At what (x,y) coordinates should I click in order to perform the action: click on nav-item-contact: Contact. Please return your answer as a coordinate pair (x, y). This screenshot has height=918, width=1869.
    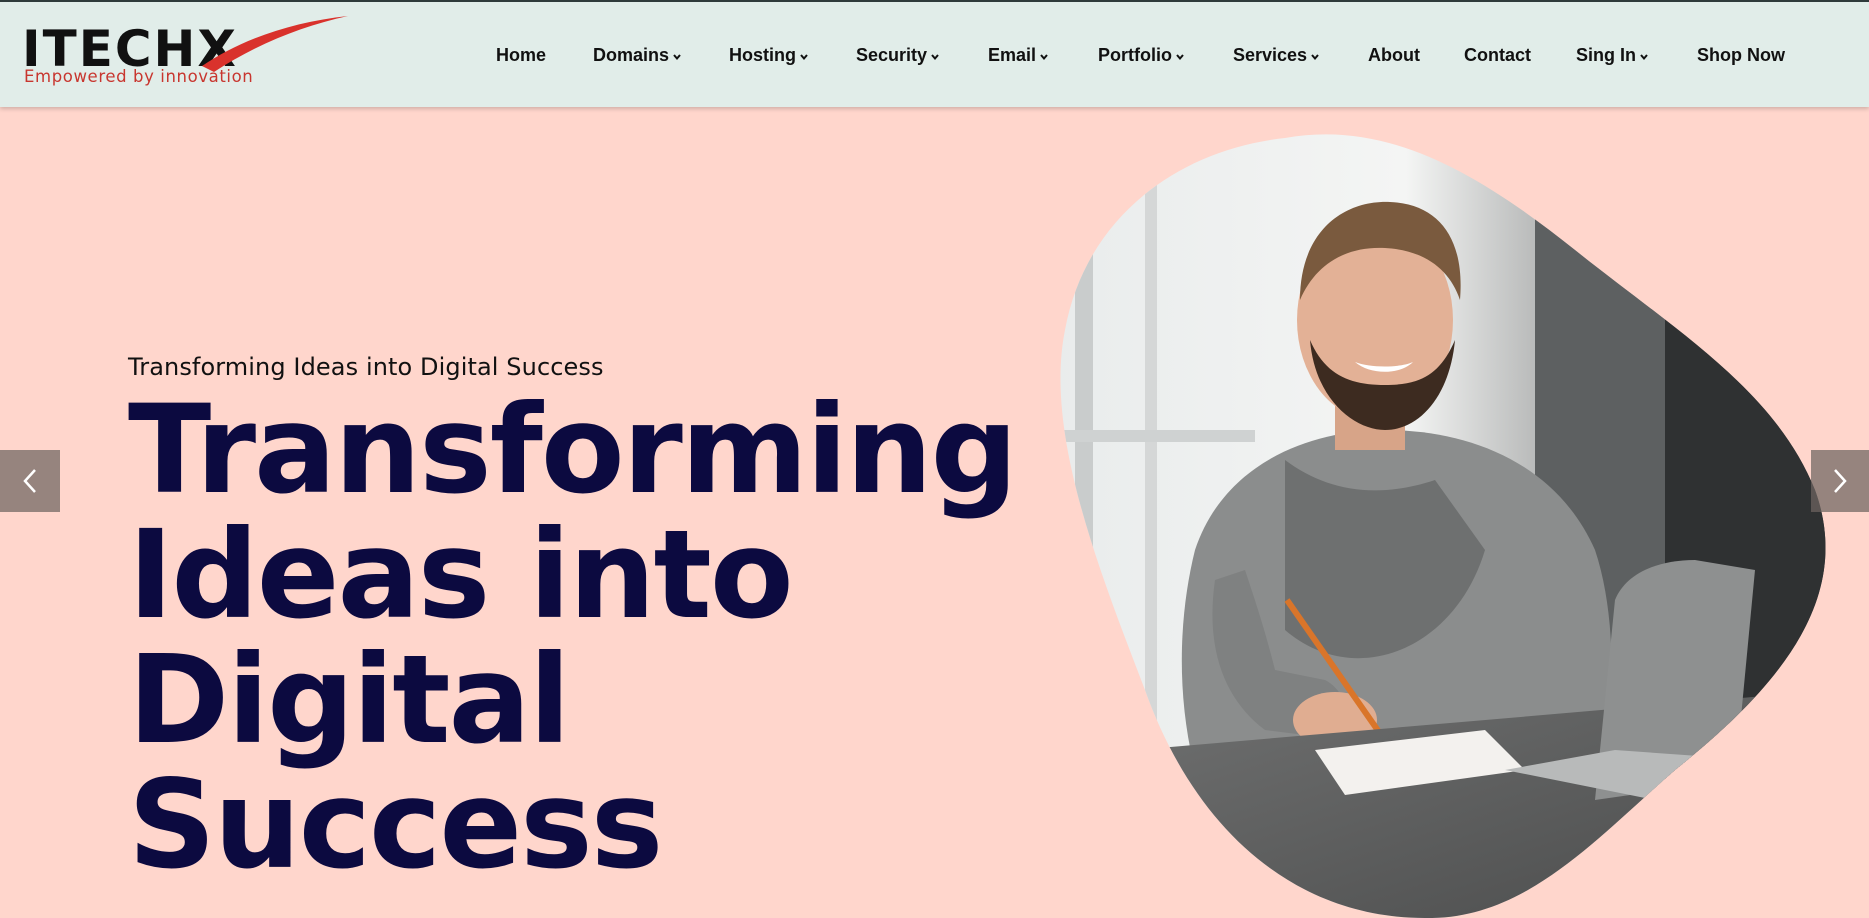
    Looking at the image, I should click on (1497, 55).